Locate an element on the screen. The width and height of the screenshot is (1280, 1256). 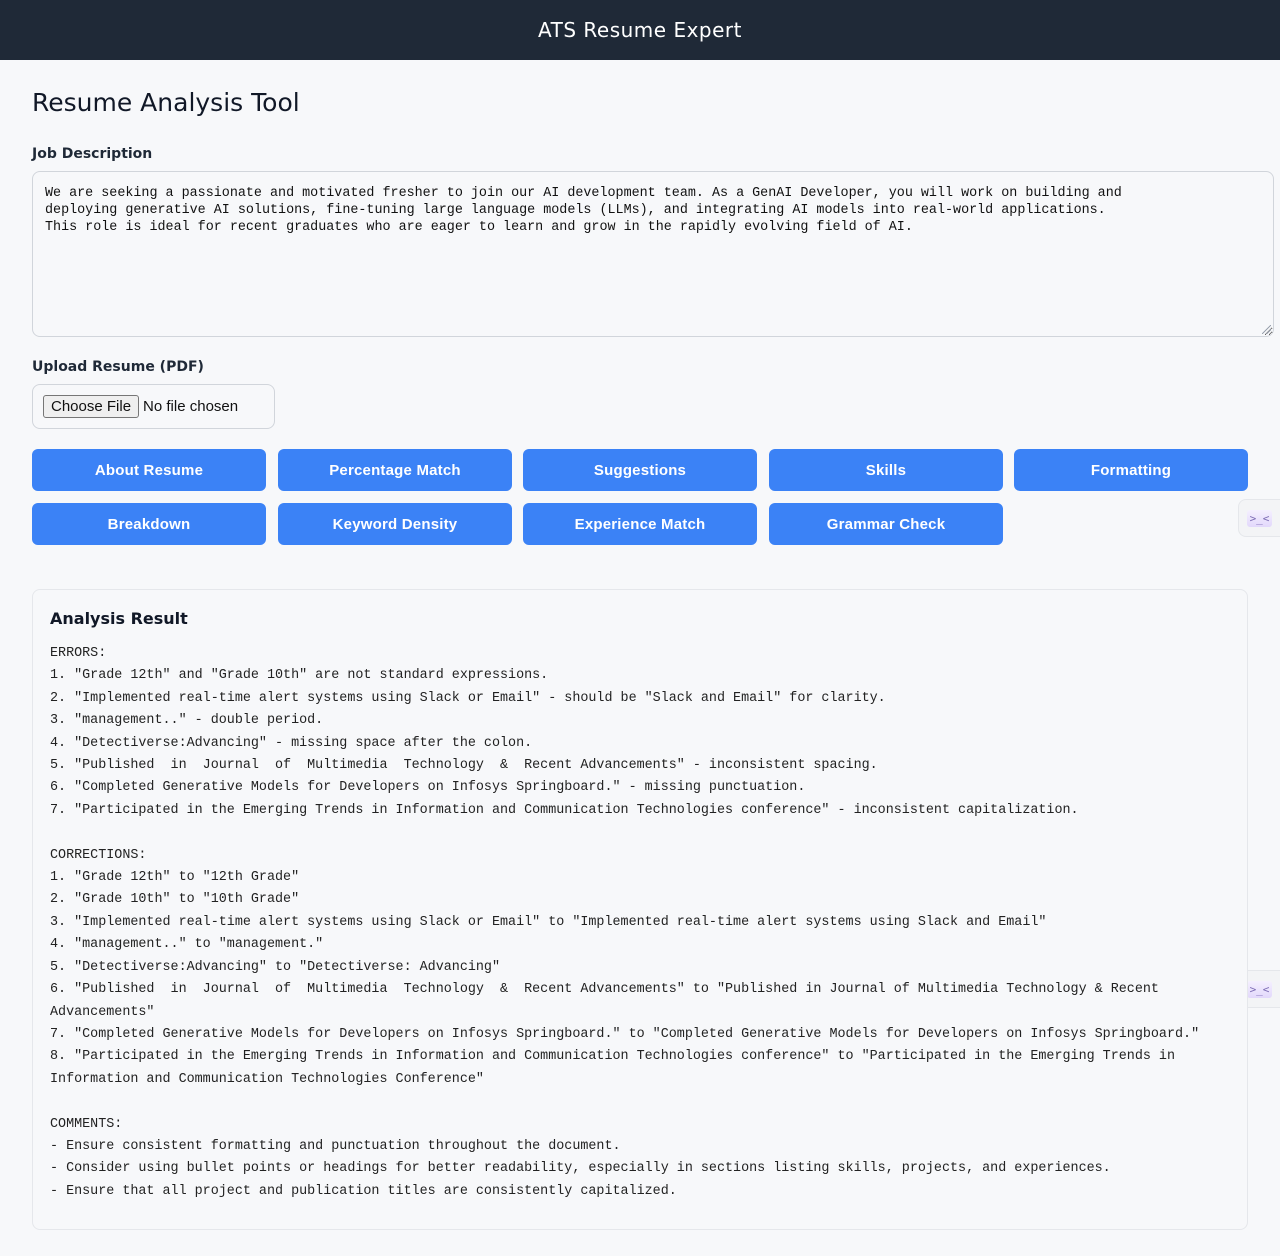
keyword-density-button: Keyword Density is located at coordinates (395, 524).